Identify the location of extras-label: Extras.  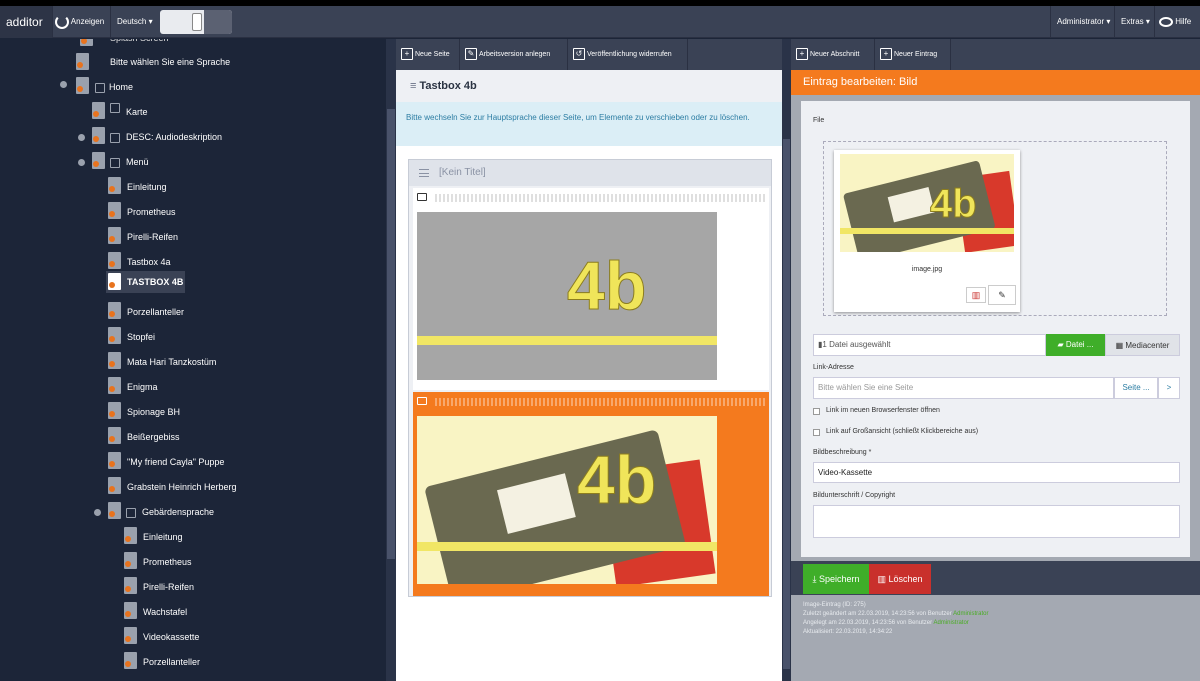
(1132, 21).